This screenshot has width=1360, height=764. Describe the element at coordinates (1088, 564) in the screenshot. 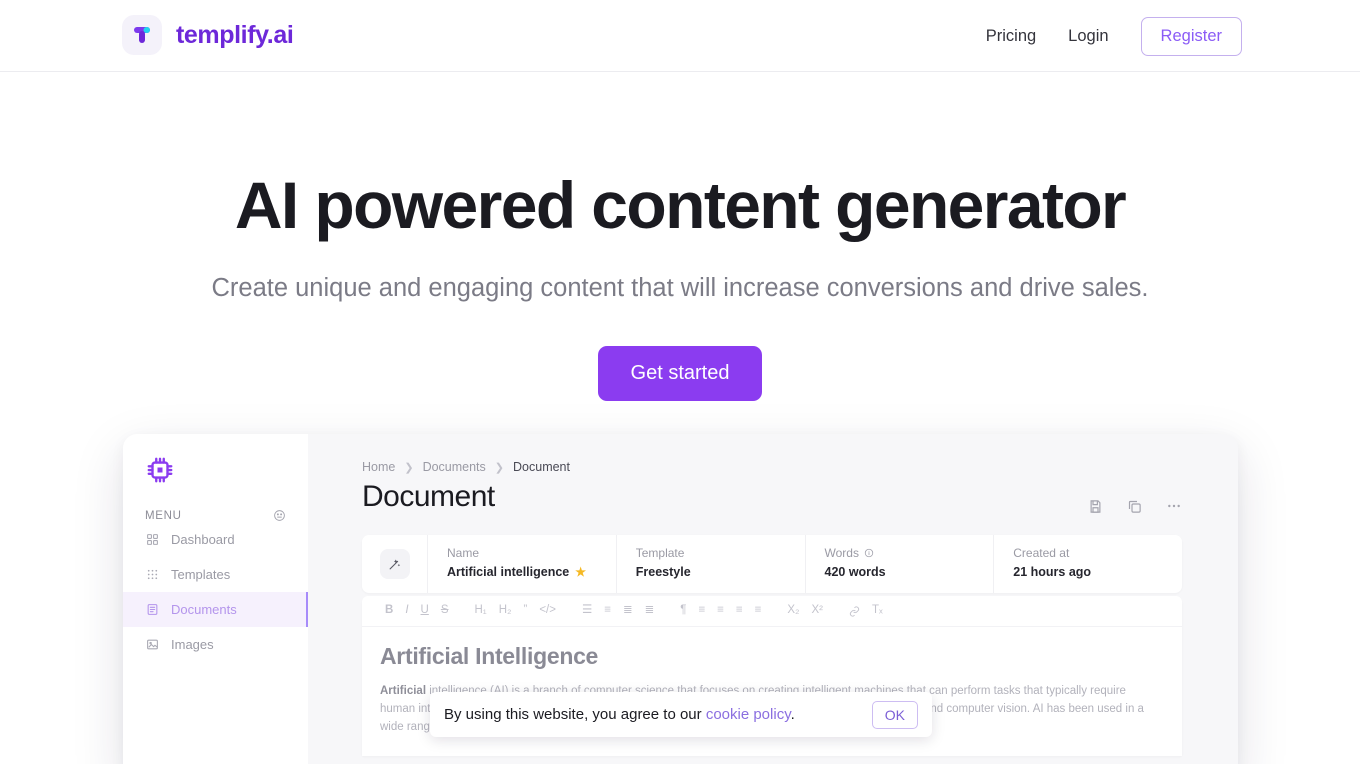

I see `meta-cell-created: Created at 21 hours ago` at that location.